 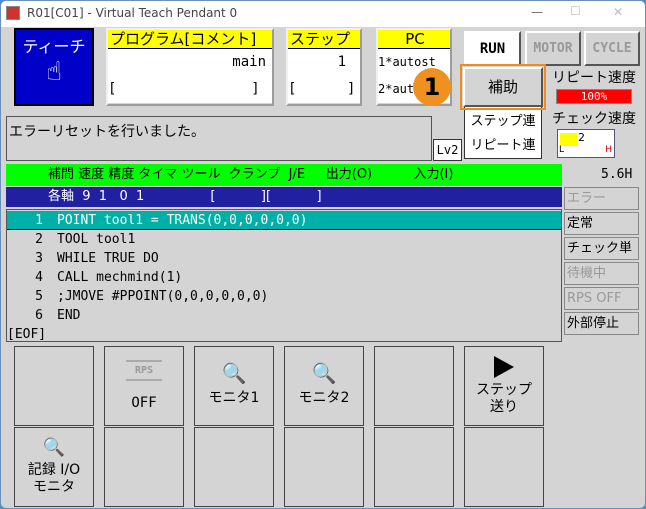 What do you see at coordinates (503, 132) in the screenshot?
I see `continuous-box: ステップ連 リピート連` at bounding box center [503, 132].